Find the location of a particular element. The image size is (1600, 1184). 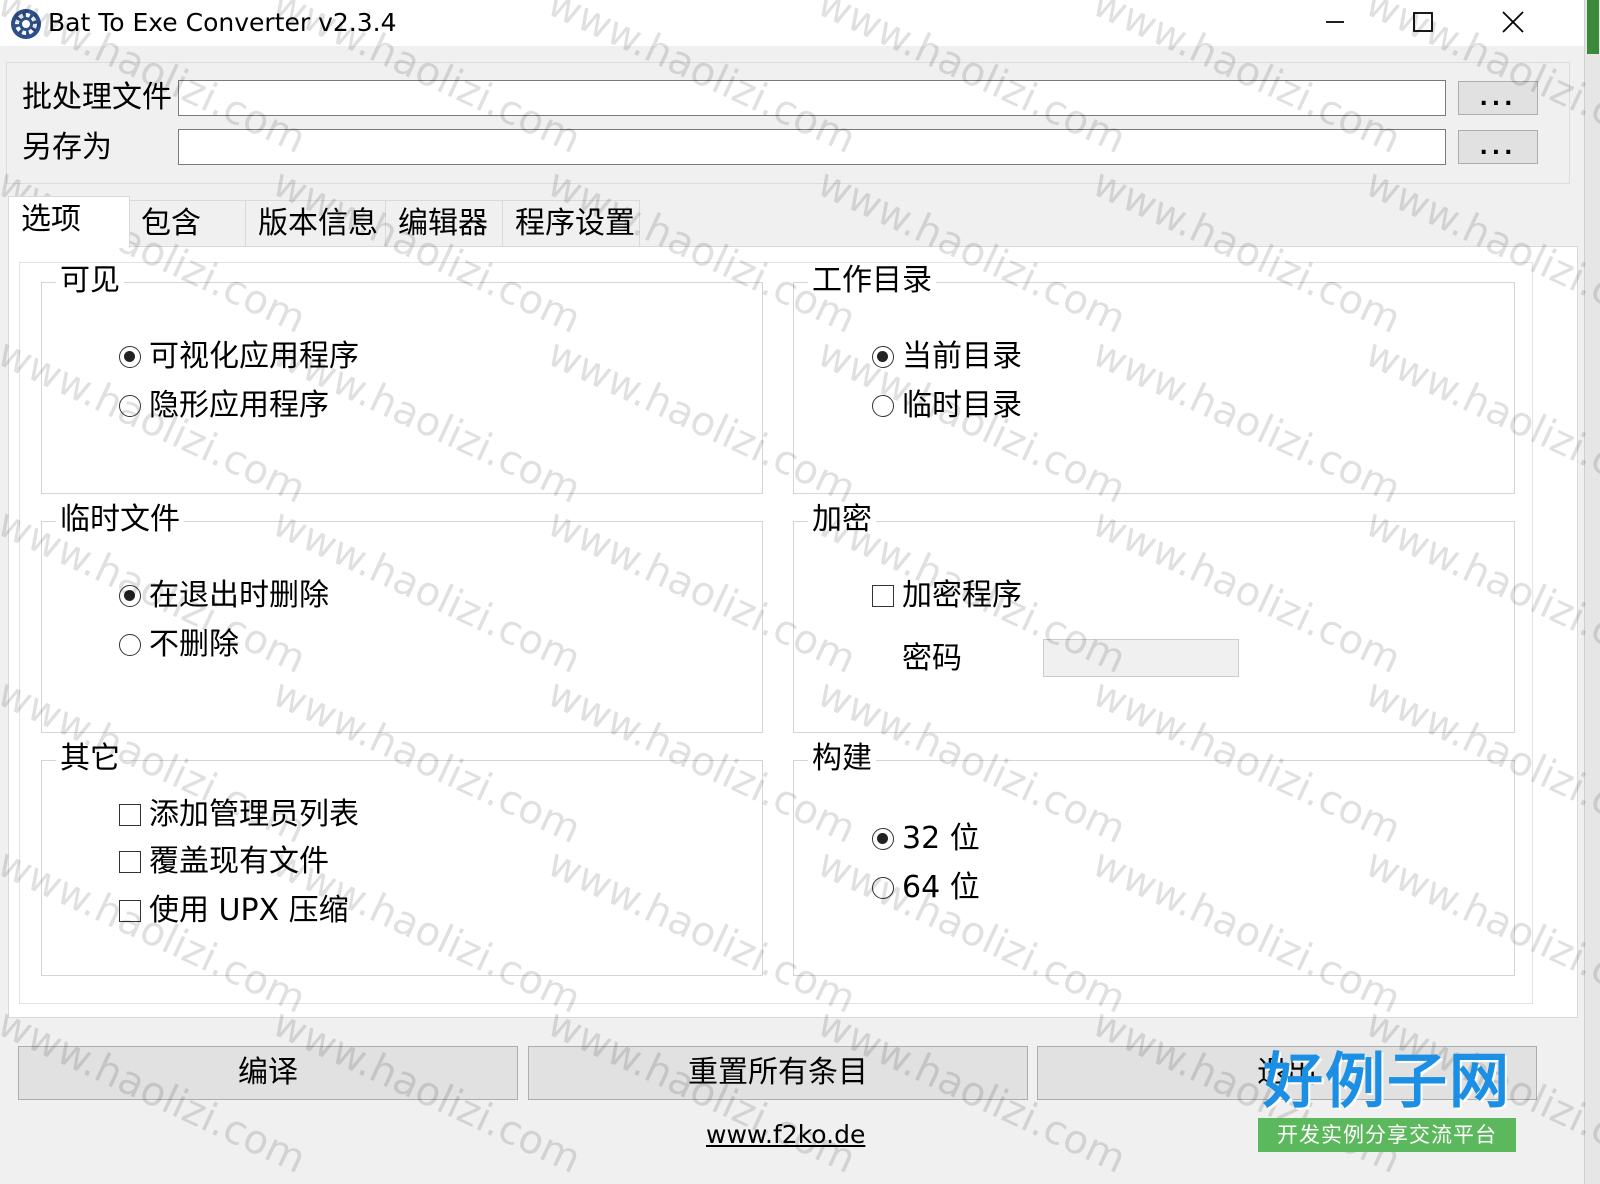

radio-temp-dir: 临时目录 is located at coordinates (947, 406).